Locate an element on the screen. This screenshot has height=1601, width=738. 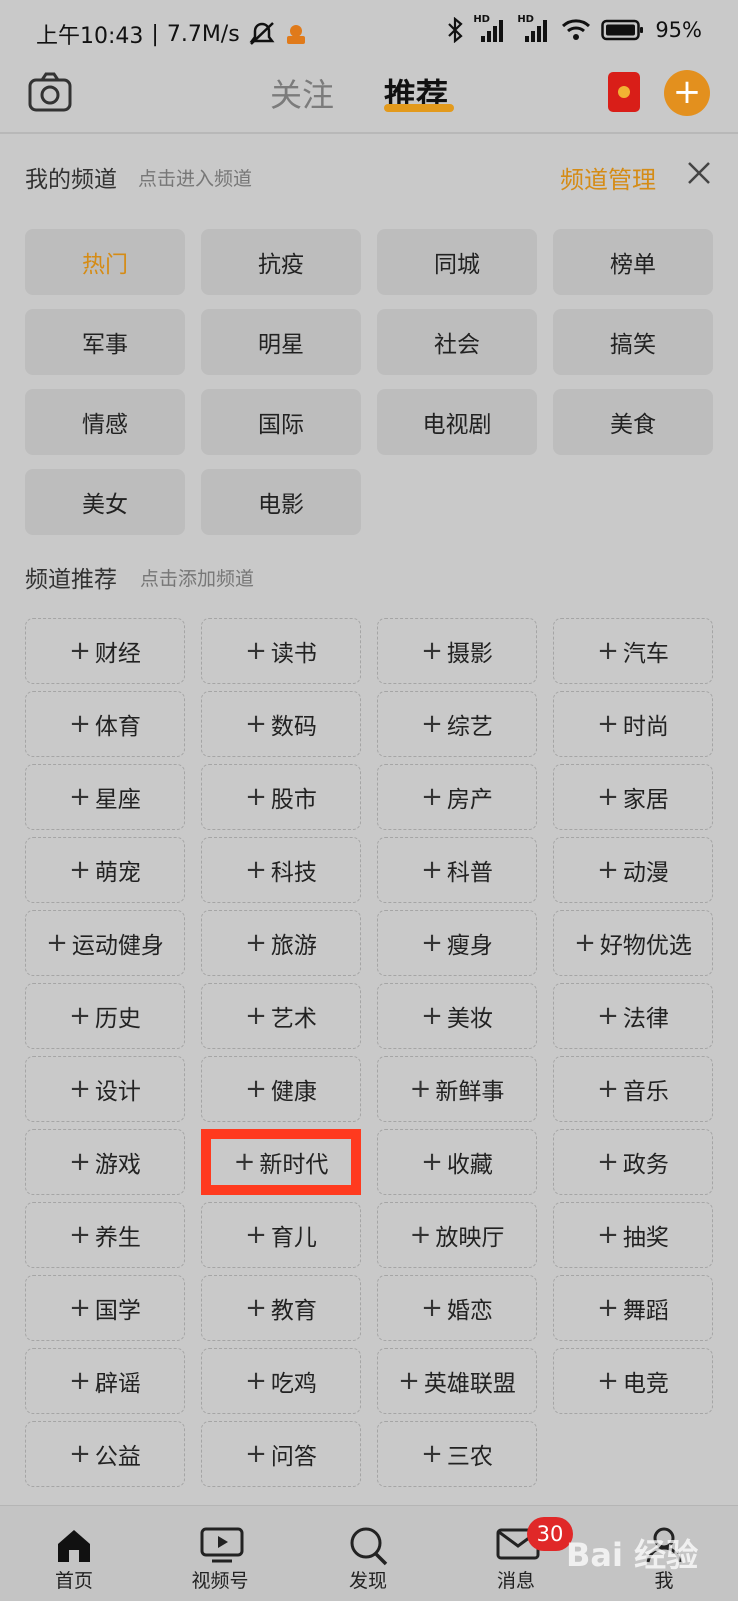
my-channel-item: 美女 is located at coordinates (105, 502).